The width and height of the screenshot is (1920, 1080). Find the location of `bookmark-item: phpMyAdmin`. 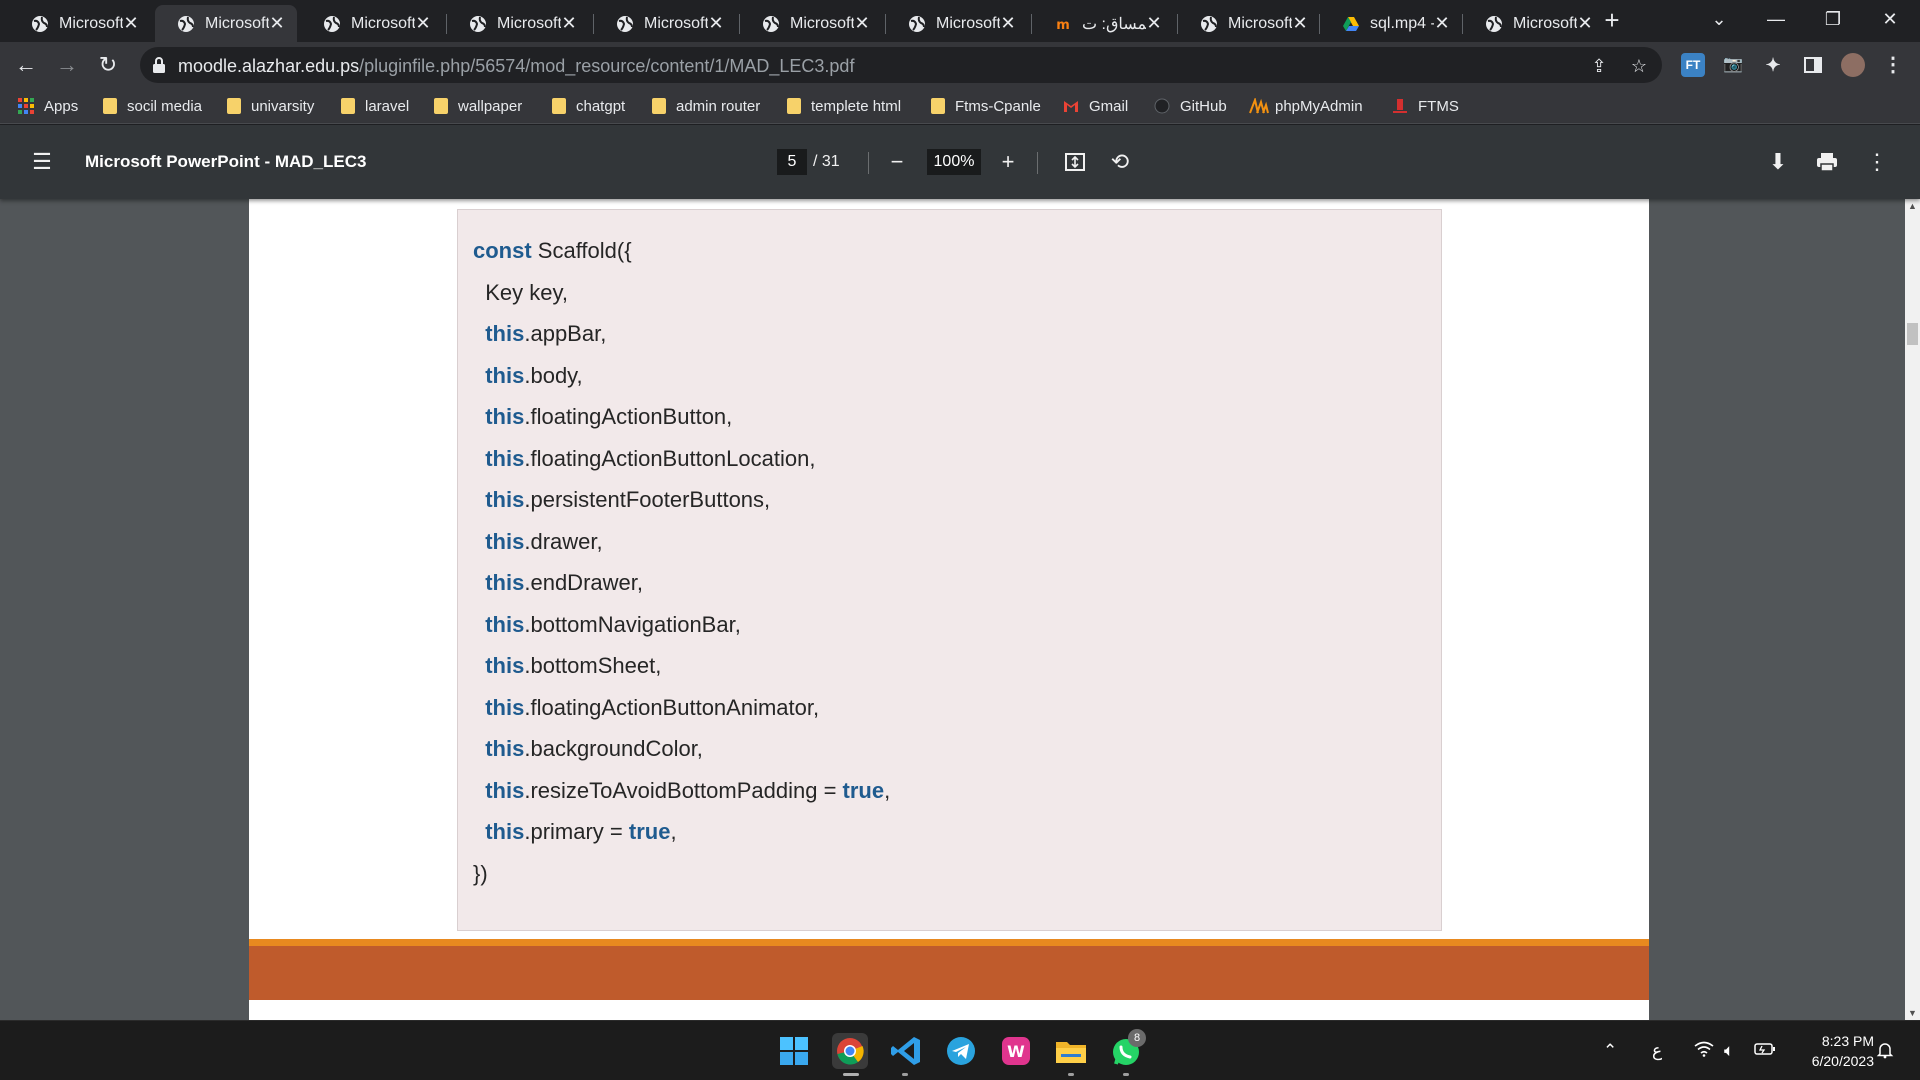

bookmark-item: phpMyAdmin is located at coordinates (1306, 106).